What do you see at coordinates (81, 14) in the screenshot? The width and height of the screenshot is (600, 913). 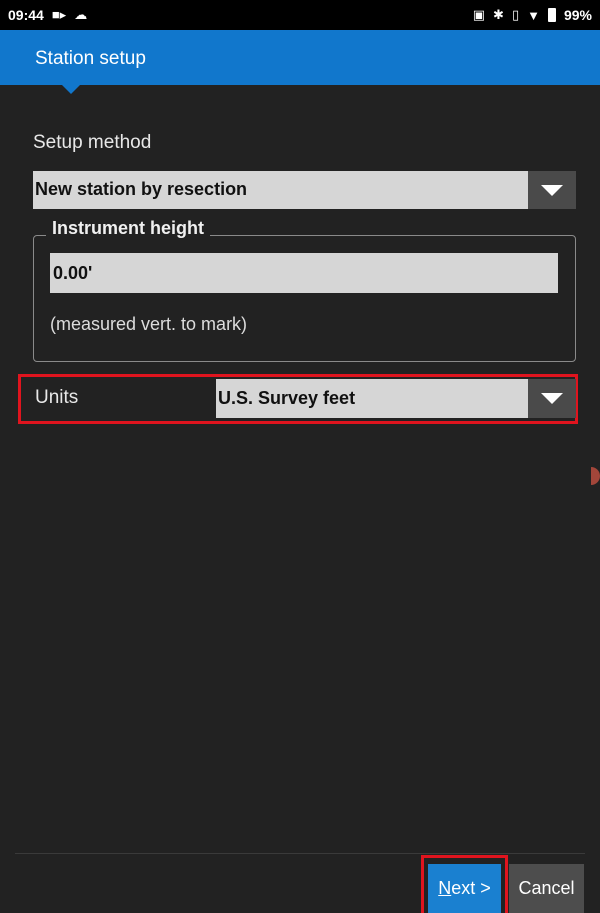 I see `cloud-icon: ☁` at bounding box center [81, 14].